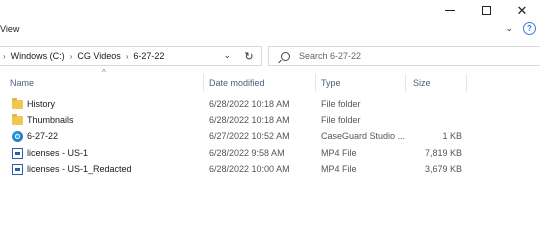 This screenshot has width=540, height=240. Describe the element at coordinates (98, 56) in the screenshot. I see `breadcrumb-cg-videos: CG Videos` at that location.